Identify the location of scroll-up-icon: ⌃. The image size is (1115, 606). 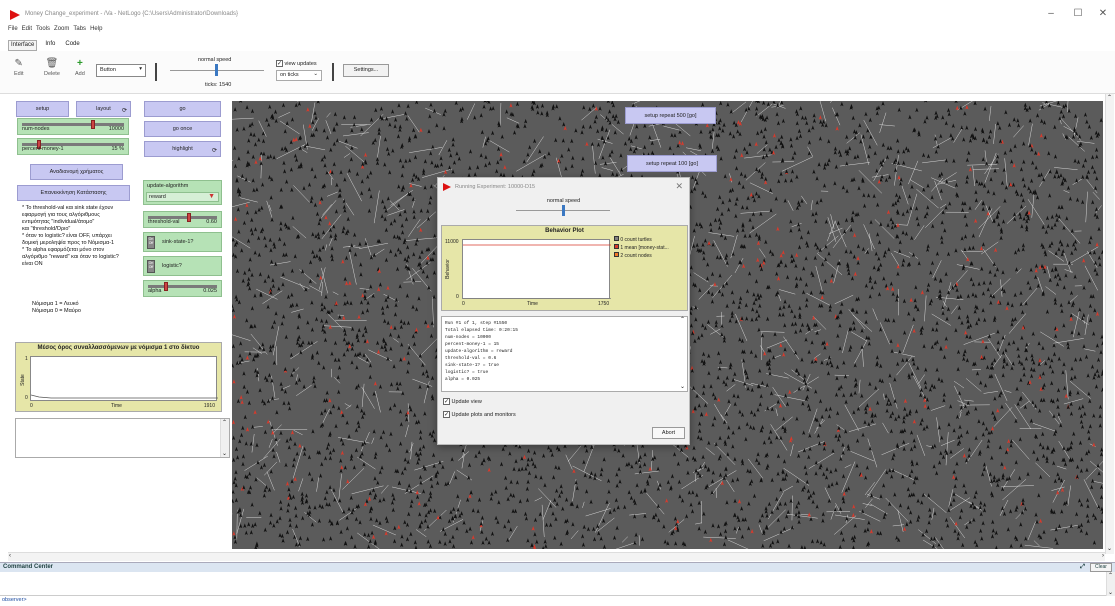
(224, 422).